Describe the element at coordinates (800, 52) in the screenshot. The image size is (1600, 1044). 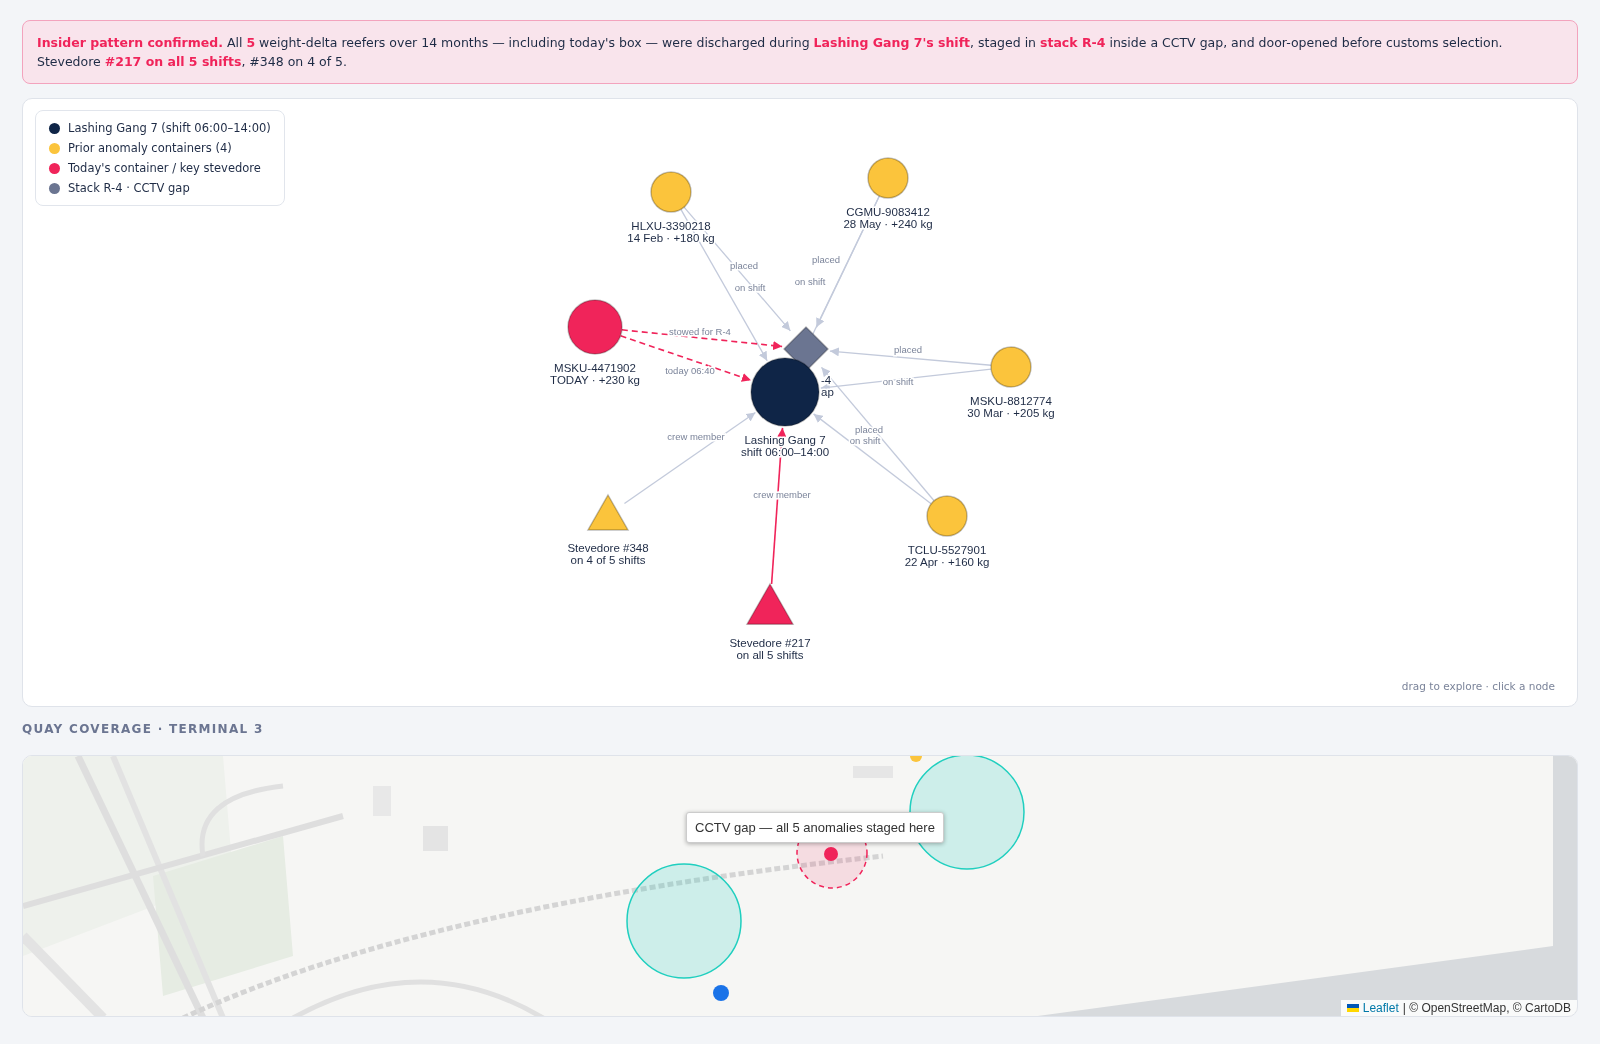
I see `alert-message: Insider pattern confirmed. All 5 weight-delta reefers over 14 months — including today's box — were discharged during Lashing Gang 7's shift, staged in stack R-4 inside a CCTV gap, and door-opened before customs selection. Stevedore #217 on all 5 shifts, #348 on 4 of 5.` at that location.